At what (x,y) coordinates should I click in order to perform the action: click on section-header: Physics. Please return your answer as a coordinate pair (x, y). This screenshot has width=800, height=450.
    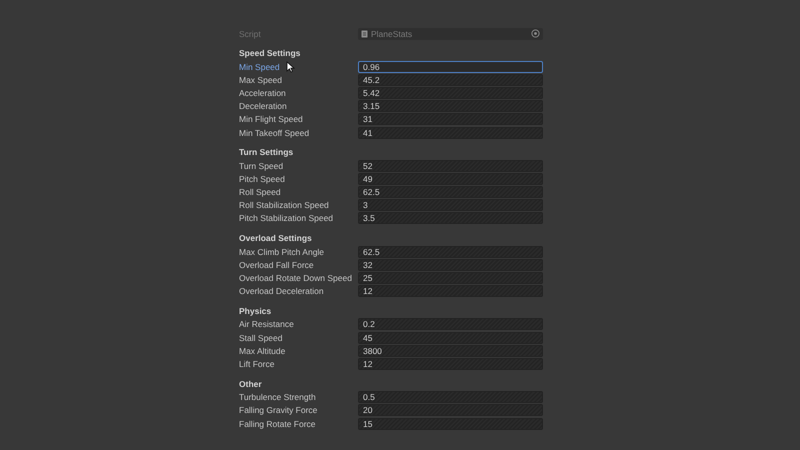
    Looking at the image, I should click on (255, 311).